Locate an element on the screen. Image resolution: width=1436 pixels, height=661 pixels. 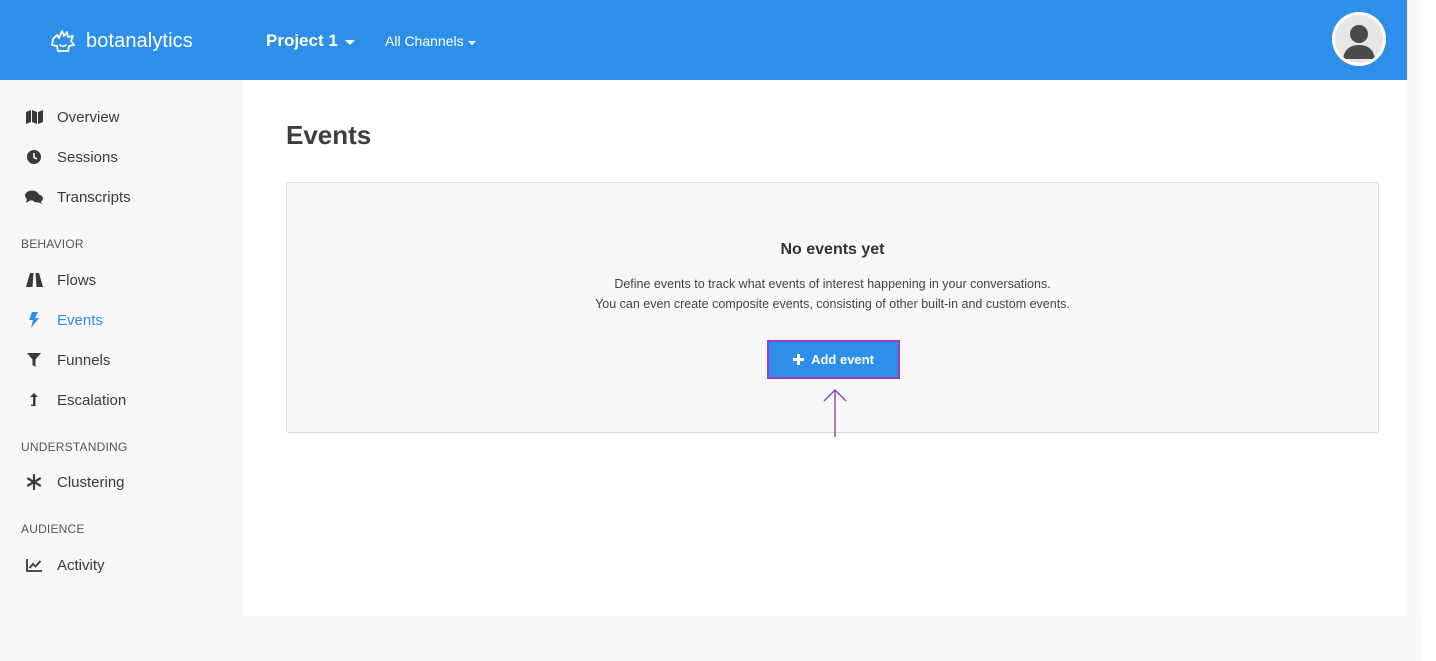
channels-dropdown: All Channels is located at coordinates (430, 41).